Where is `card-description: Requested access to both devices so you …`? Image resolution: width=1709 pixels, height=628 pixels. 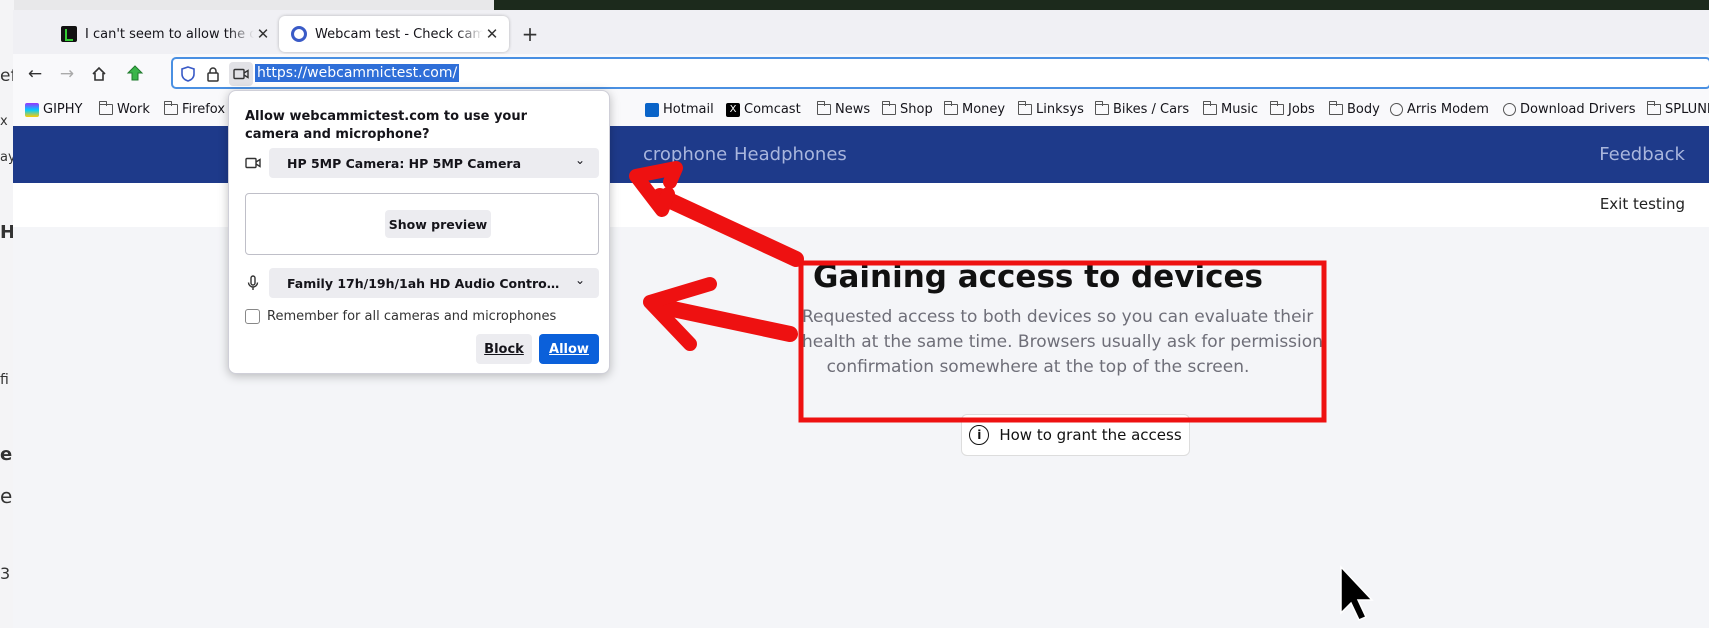 card-description: Requested access to both devices so you … is located at coordinates (1062, 342).